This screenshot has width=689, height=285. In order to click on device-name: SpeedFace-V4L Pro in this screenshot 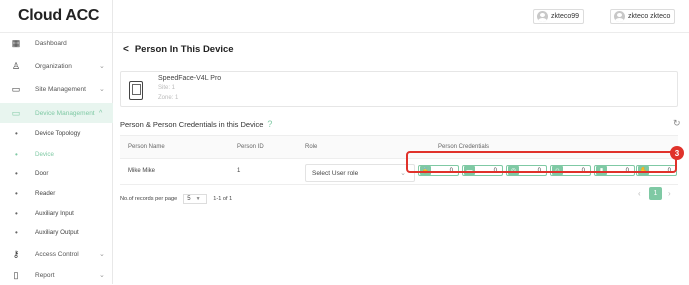, I will do `click(190, 78)`.